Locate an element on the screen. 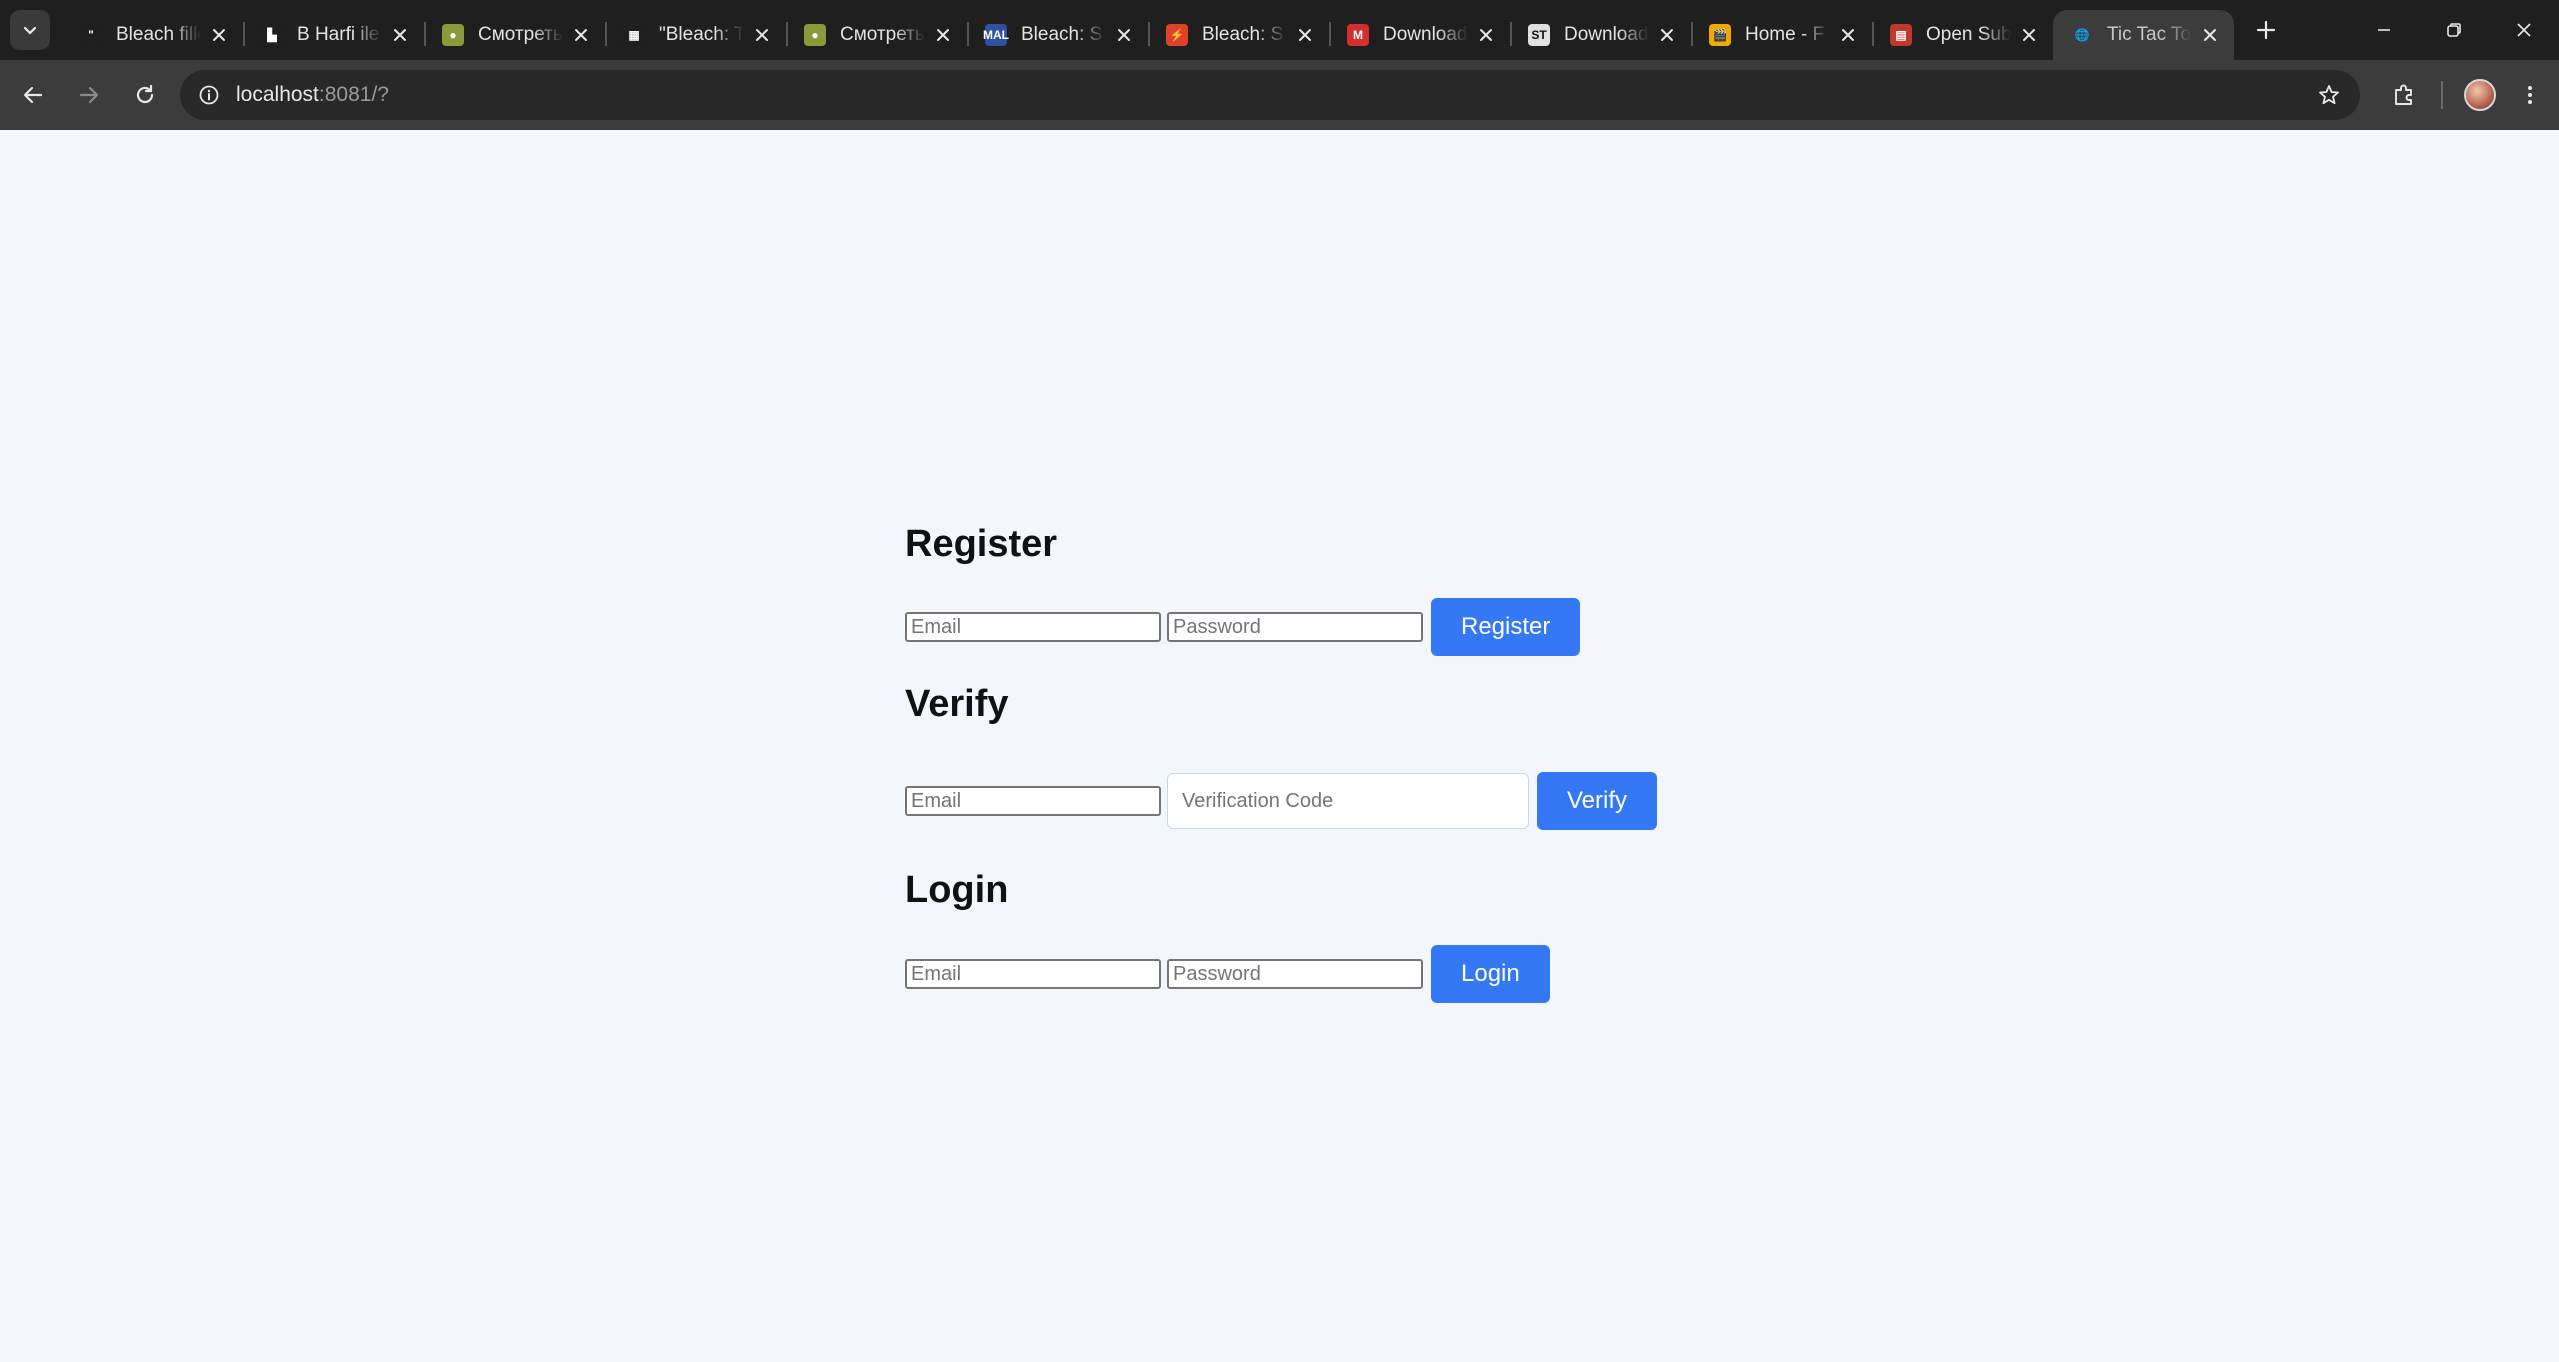  restore-button is located at coordinates (2454, 30).